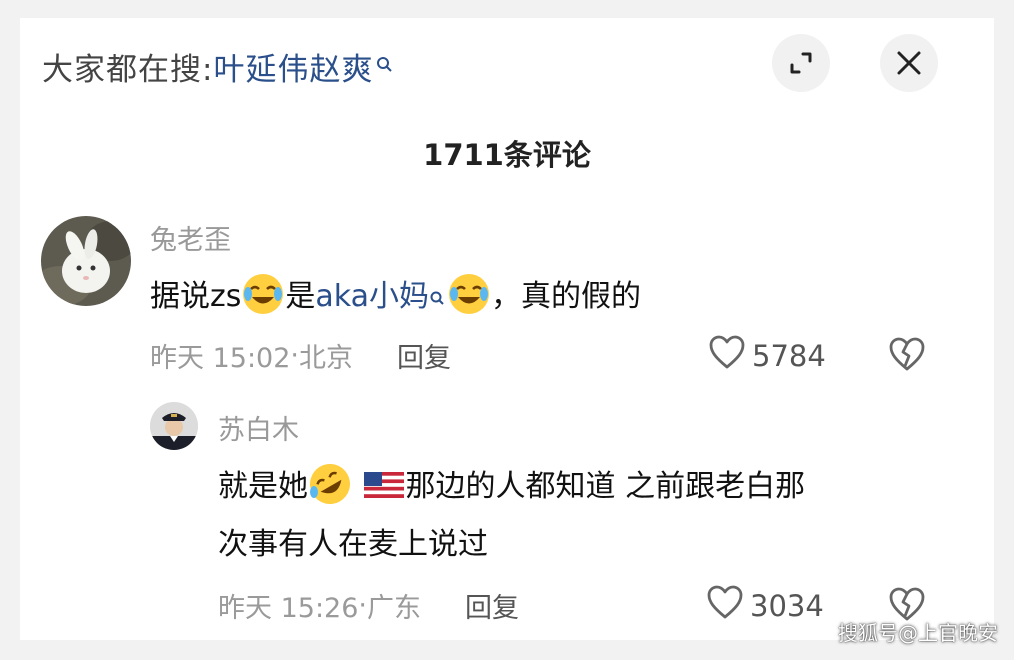 The width and height of the screenshot is (1014, 660). Describe the element at coordinates (789, 355) in the screenshot. I see `like-count: 5784` at that location.